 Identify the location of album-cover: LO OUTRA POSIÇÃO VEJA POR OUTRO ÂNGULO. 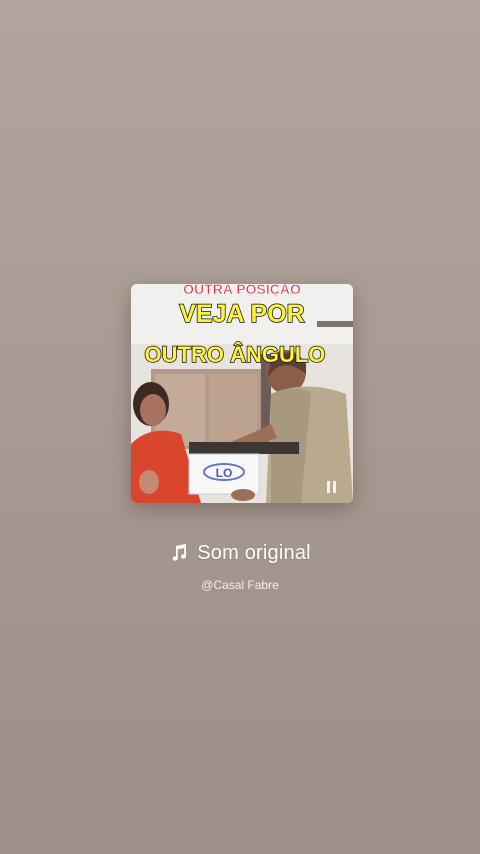
(242, 393).